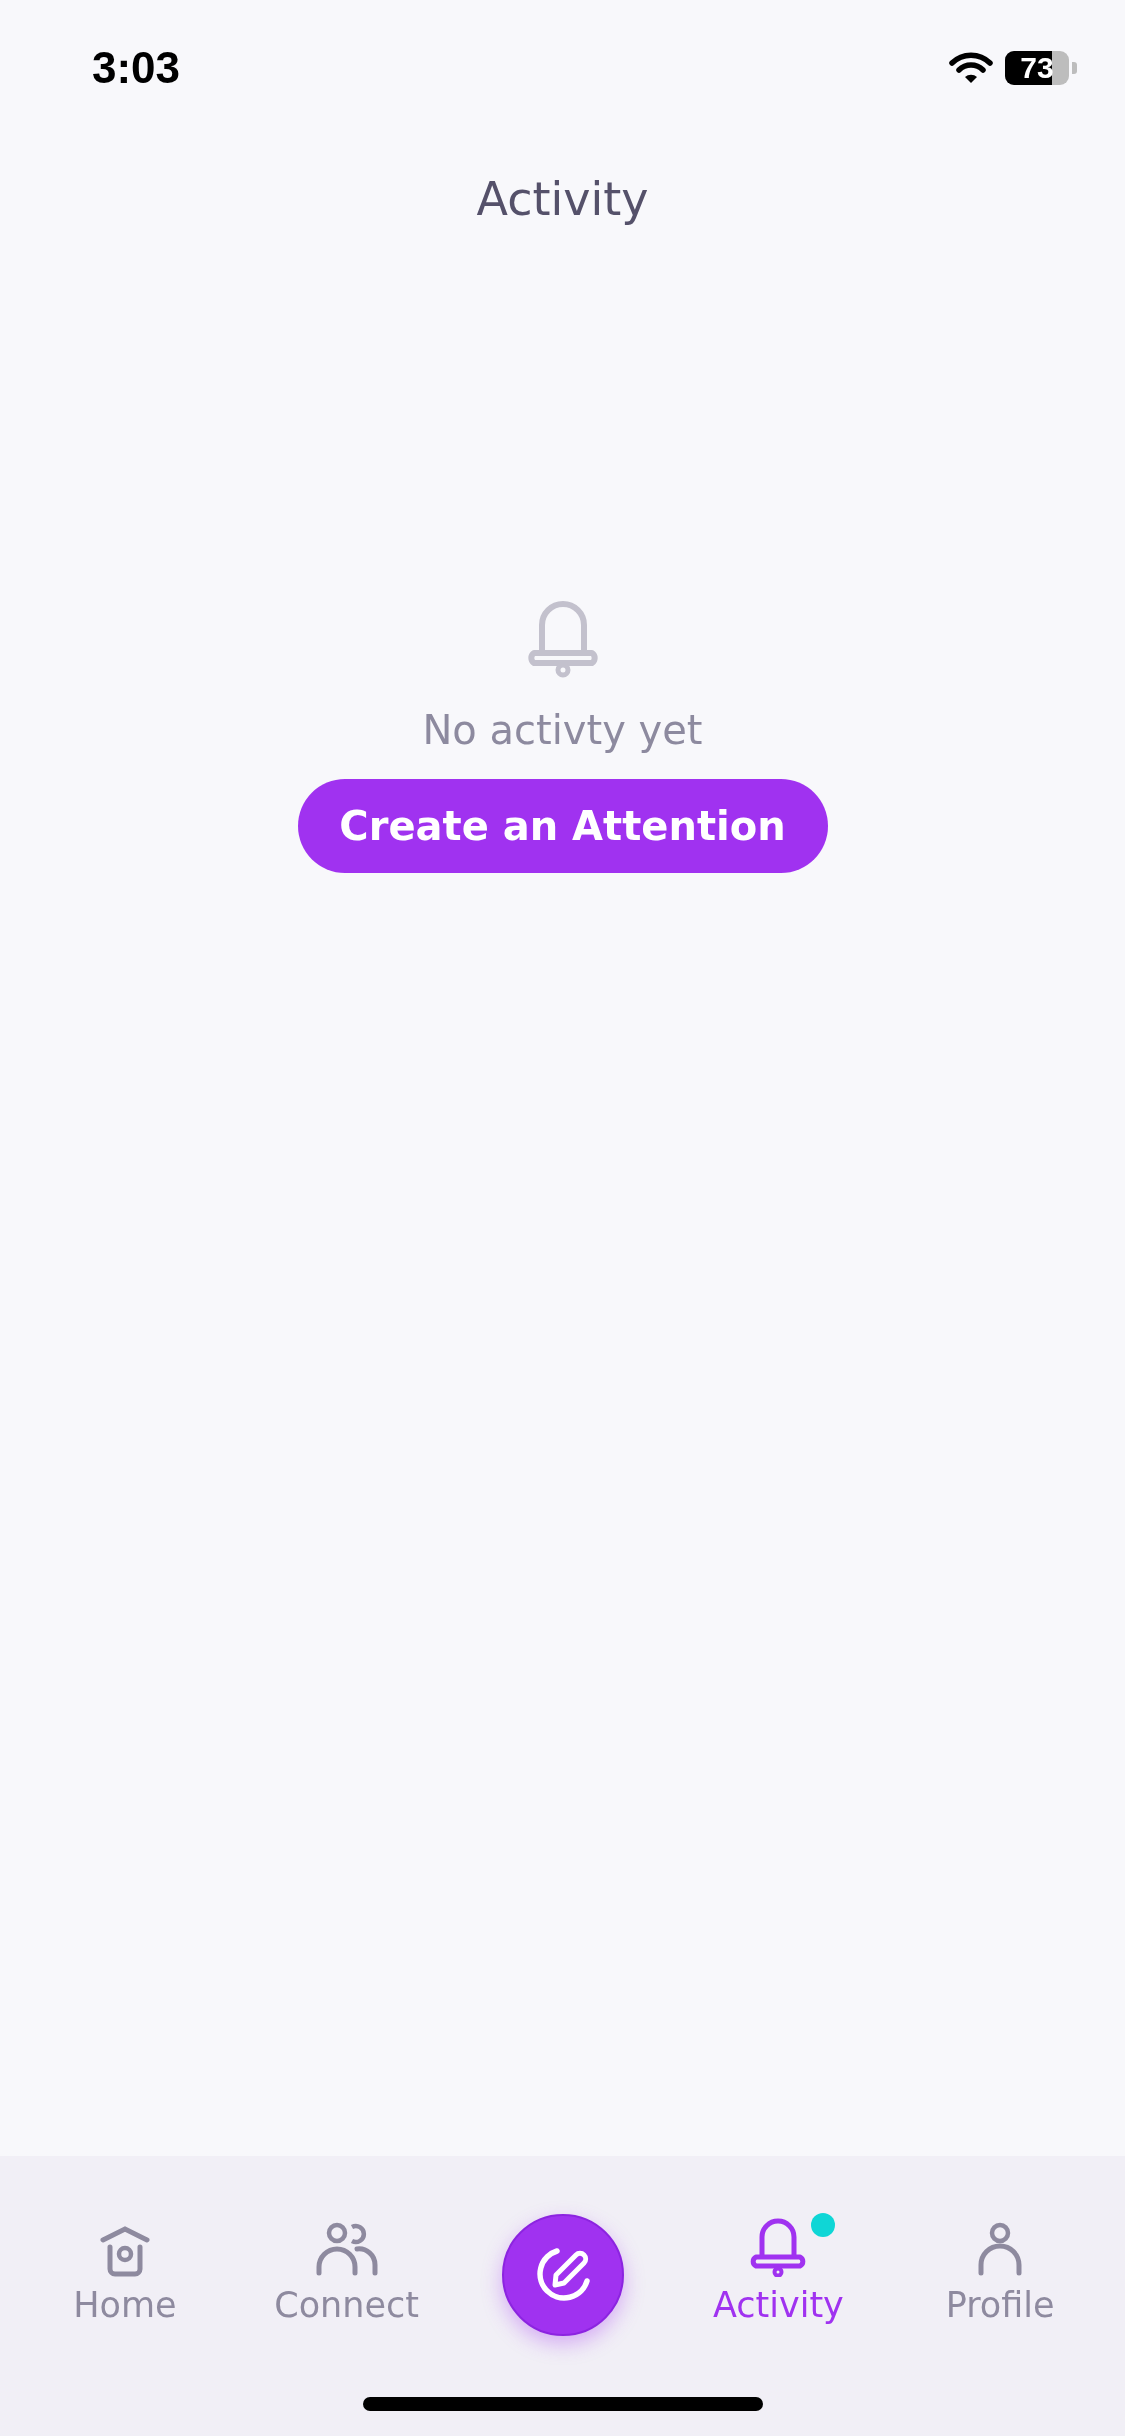 The width and height of the screenshot is (1125, 2436). I want to click on wifi-icon, so click(971, 68).